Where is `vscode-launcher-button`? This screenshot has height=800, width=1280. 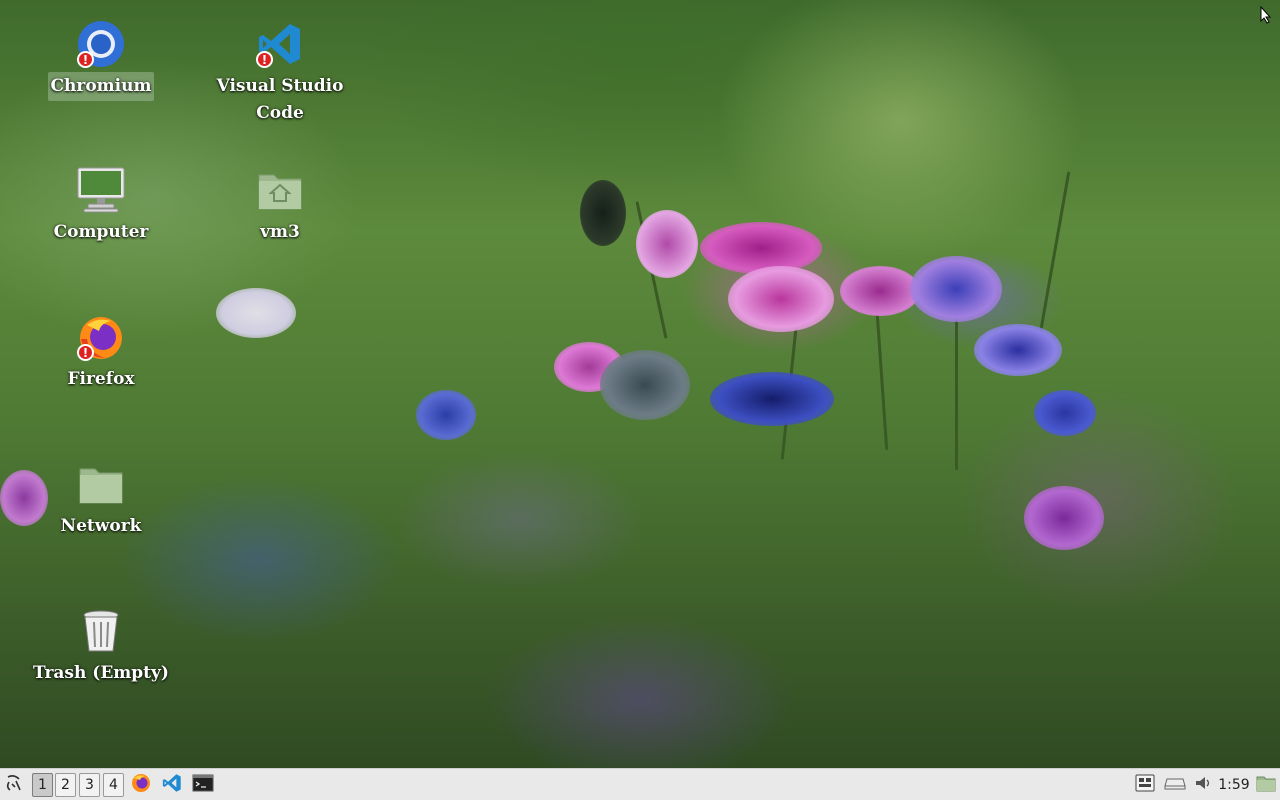 vscode-launcher-button is located at coordinates (172, 785).